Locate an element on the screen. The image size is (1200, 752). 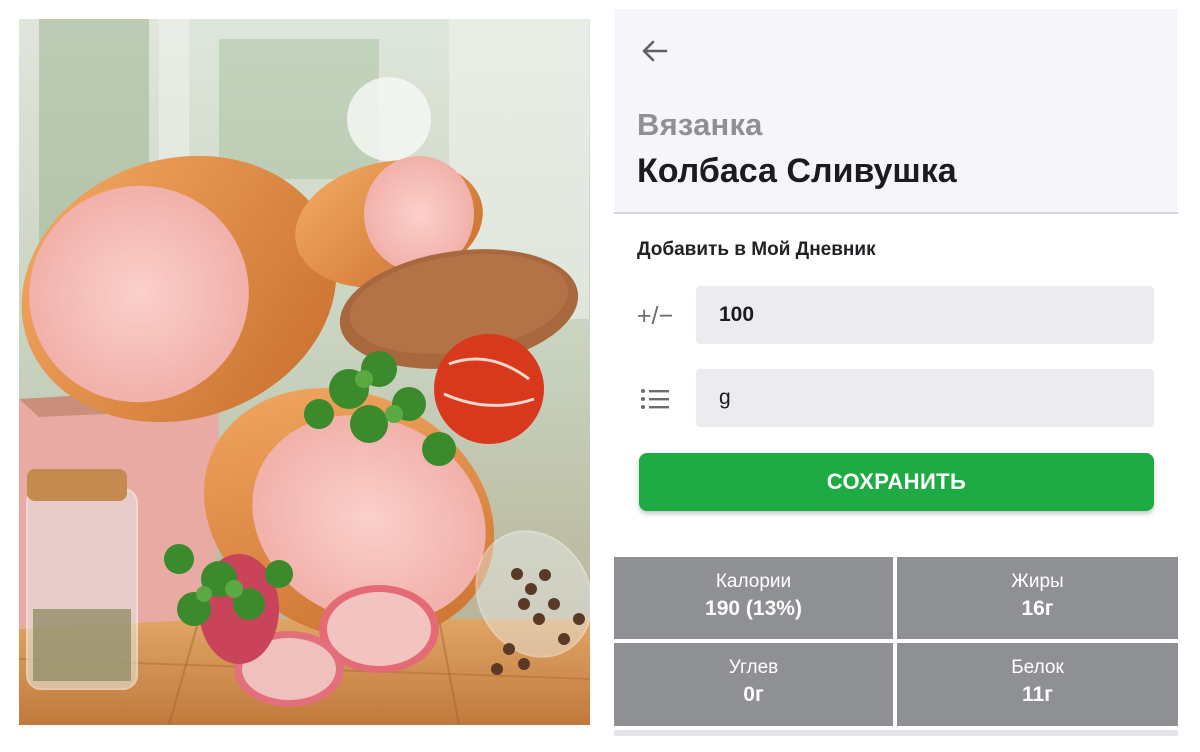
list-icon is located at coordinates (655, 399).